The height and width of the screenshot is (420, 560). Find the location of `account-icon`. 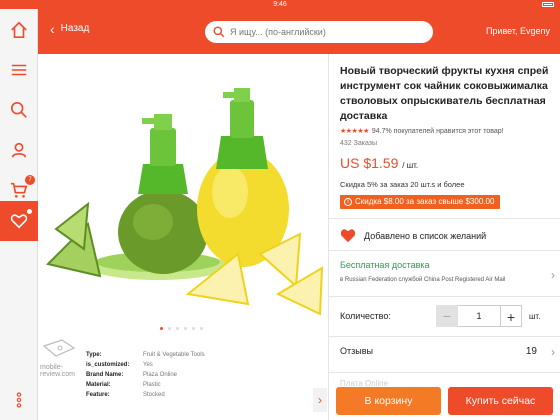

account-icon is located at coordinates (19, 150).